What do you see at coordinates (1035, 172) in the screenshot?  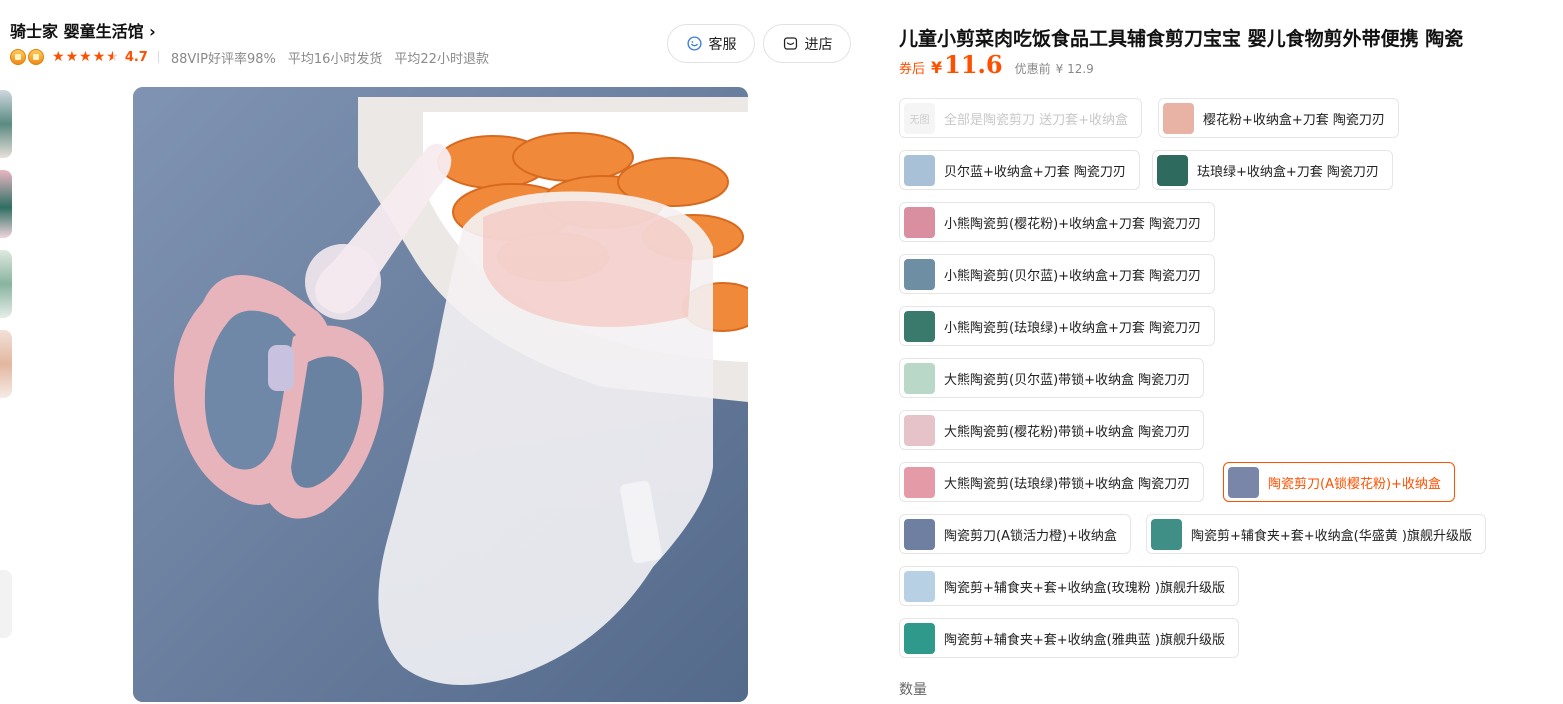 I see `sku-option-label: 贝尔蓝+收纳盒+刀套 陶瓷刀刃` at bounding box center [1035, 172].